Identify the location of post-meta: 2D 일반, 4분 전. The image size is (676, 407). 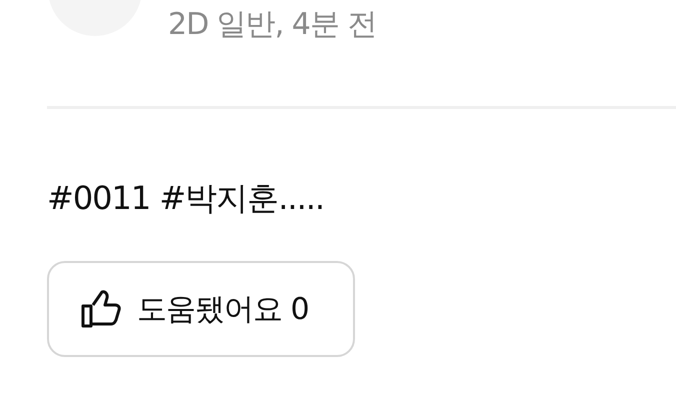
(272, 25).